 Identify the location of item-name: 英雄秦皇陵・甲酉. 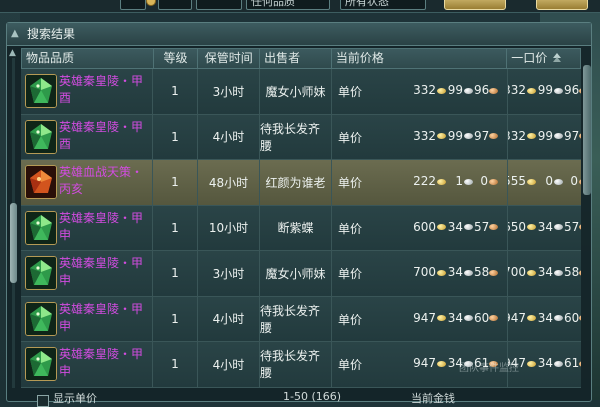
(101, 89).